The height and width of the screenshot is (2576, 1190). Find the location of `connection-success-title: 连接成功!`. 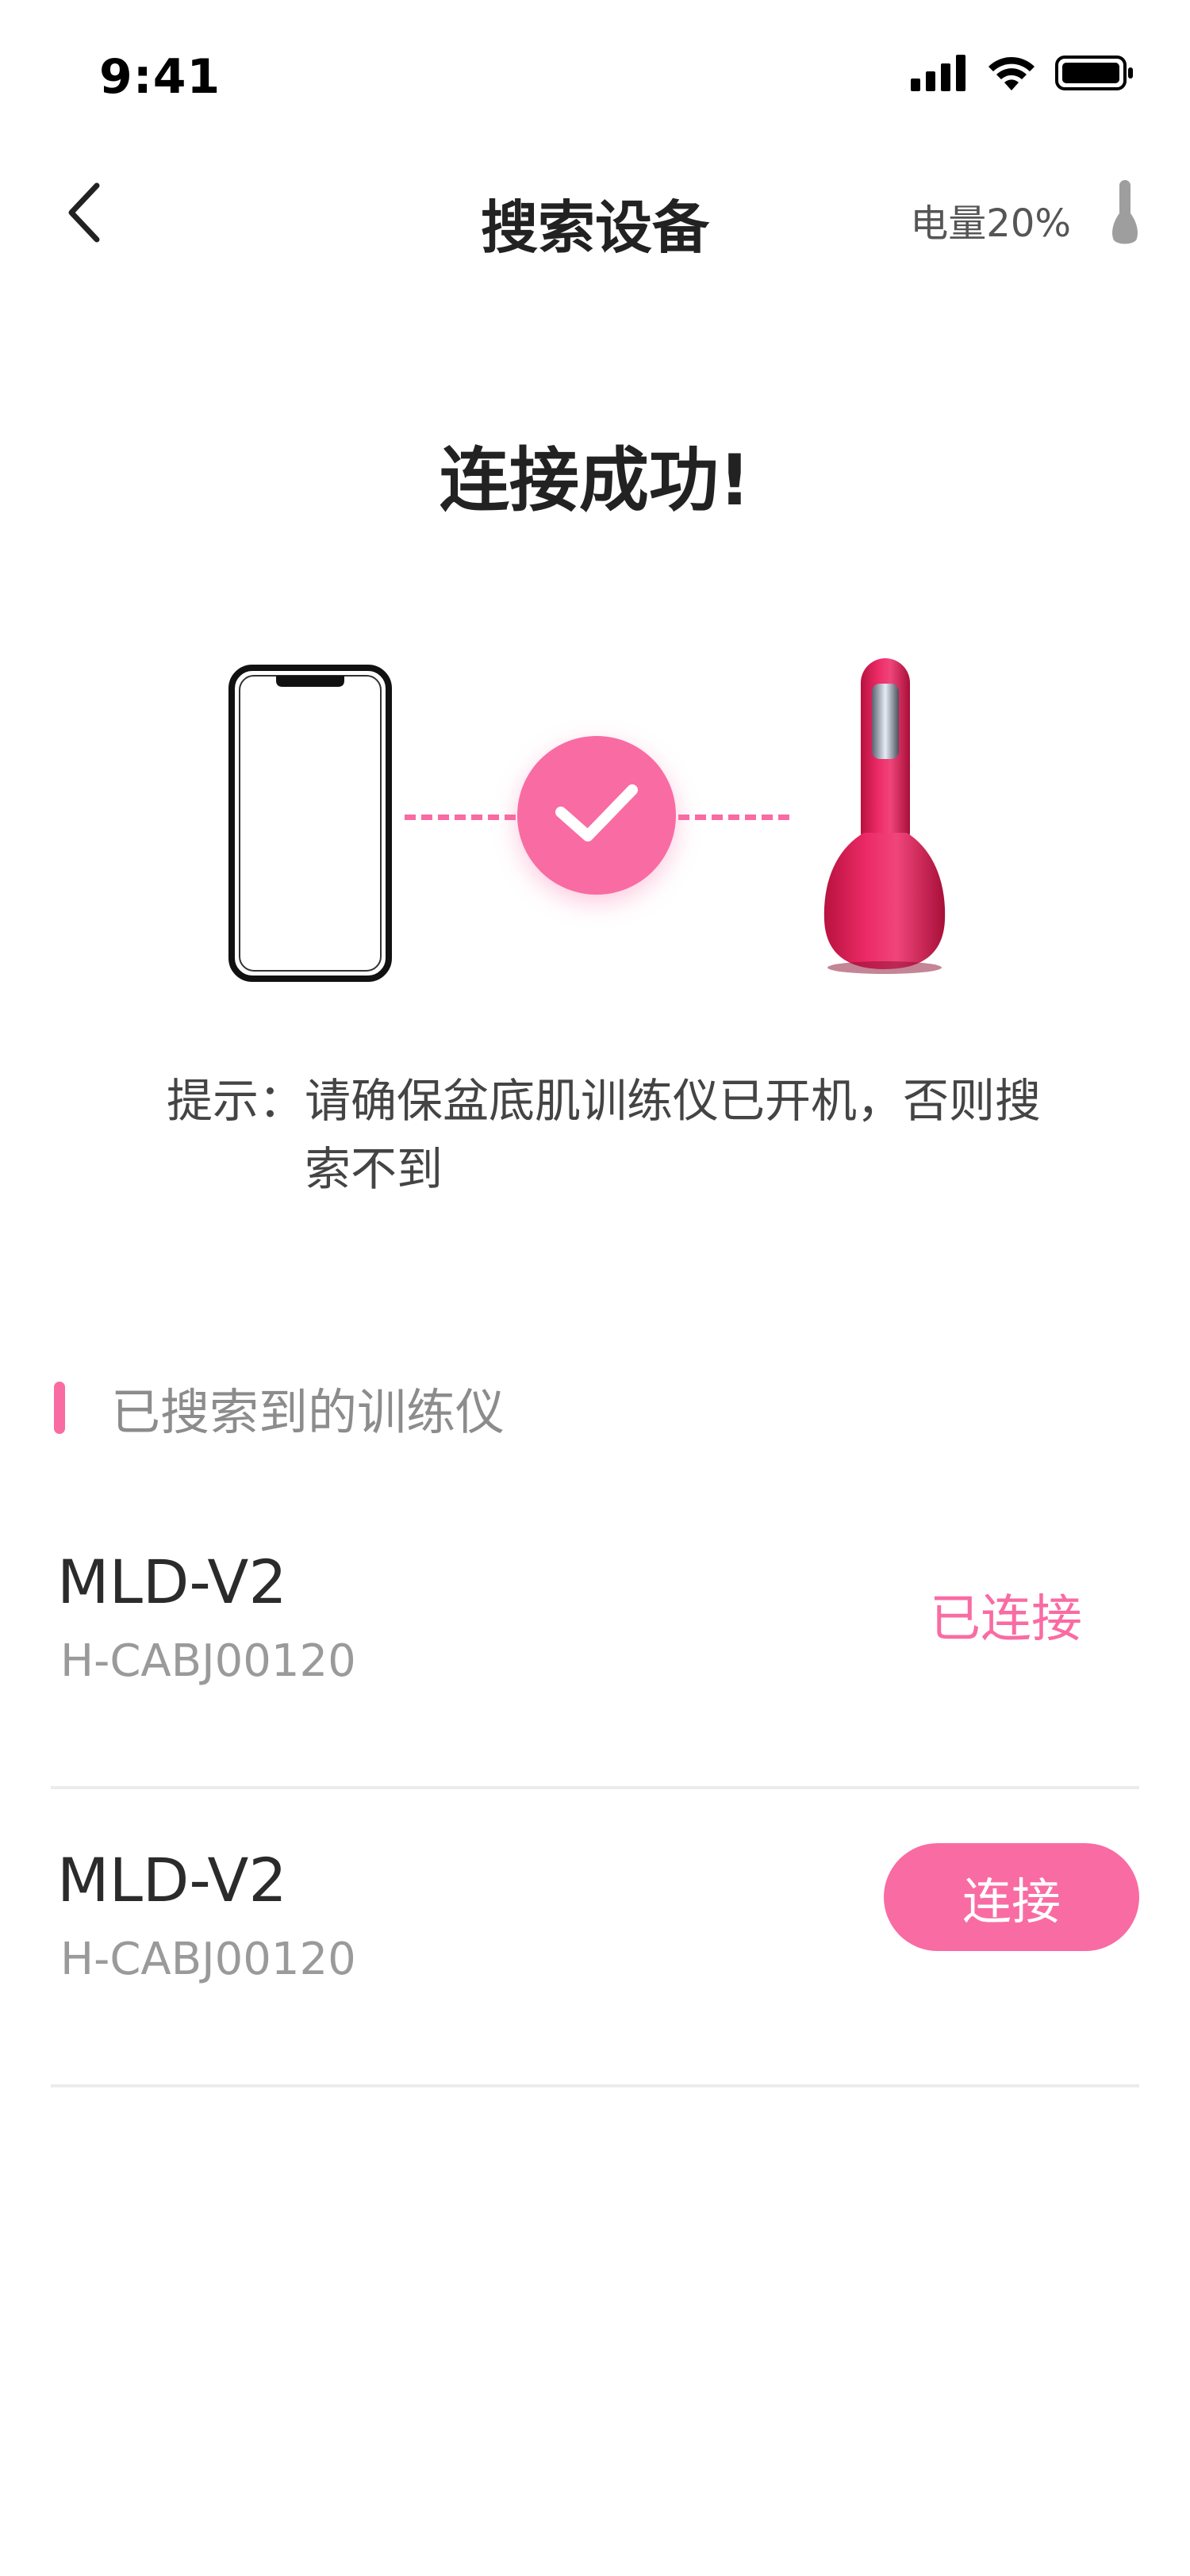

connection-success-title: 连接成功! is located at coordinates (595, 480).